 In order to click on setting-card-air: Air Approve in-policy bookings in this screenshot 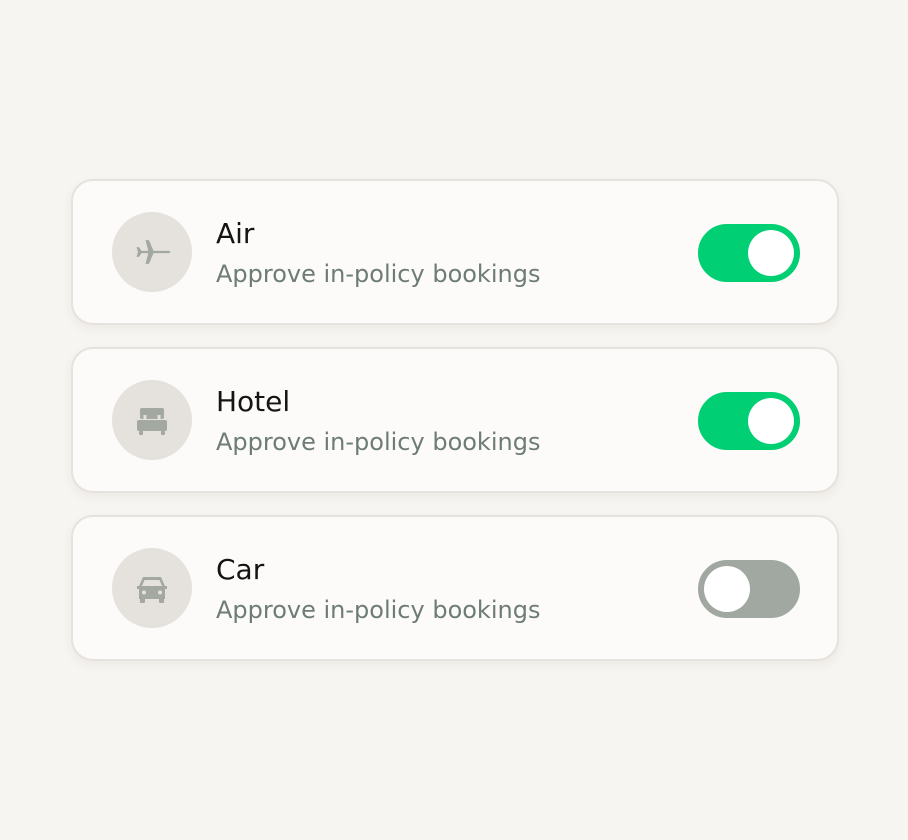, I will do `click(455, 252)`.